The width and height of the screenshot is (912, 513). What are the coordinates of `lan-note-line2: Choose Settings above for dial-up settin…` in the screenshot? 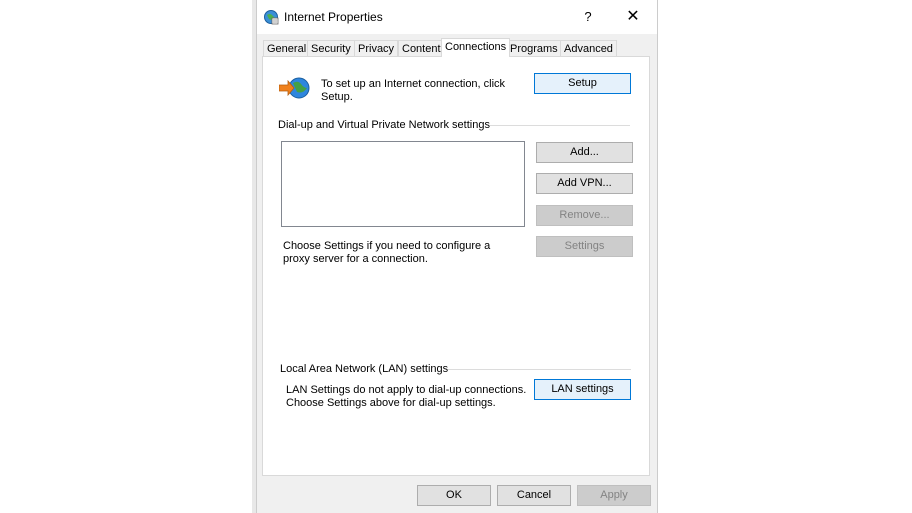 It's located at (391, 403).